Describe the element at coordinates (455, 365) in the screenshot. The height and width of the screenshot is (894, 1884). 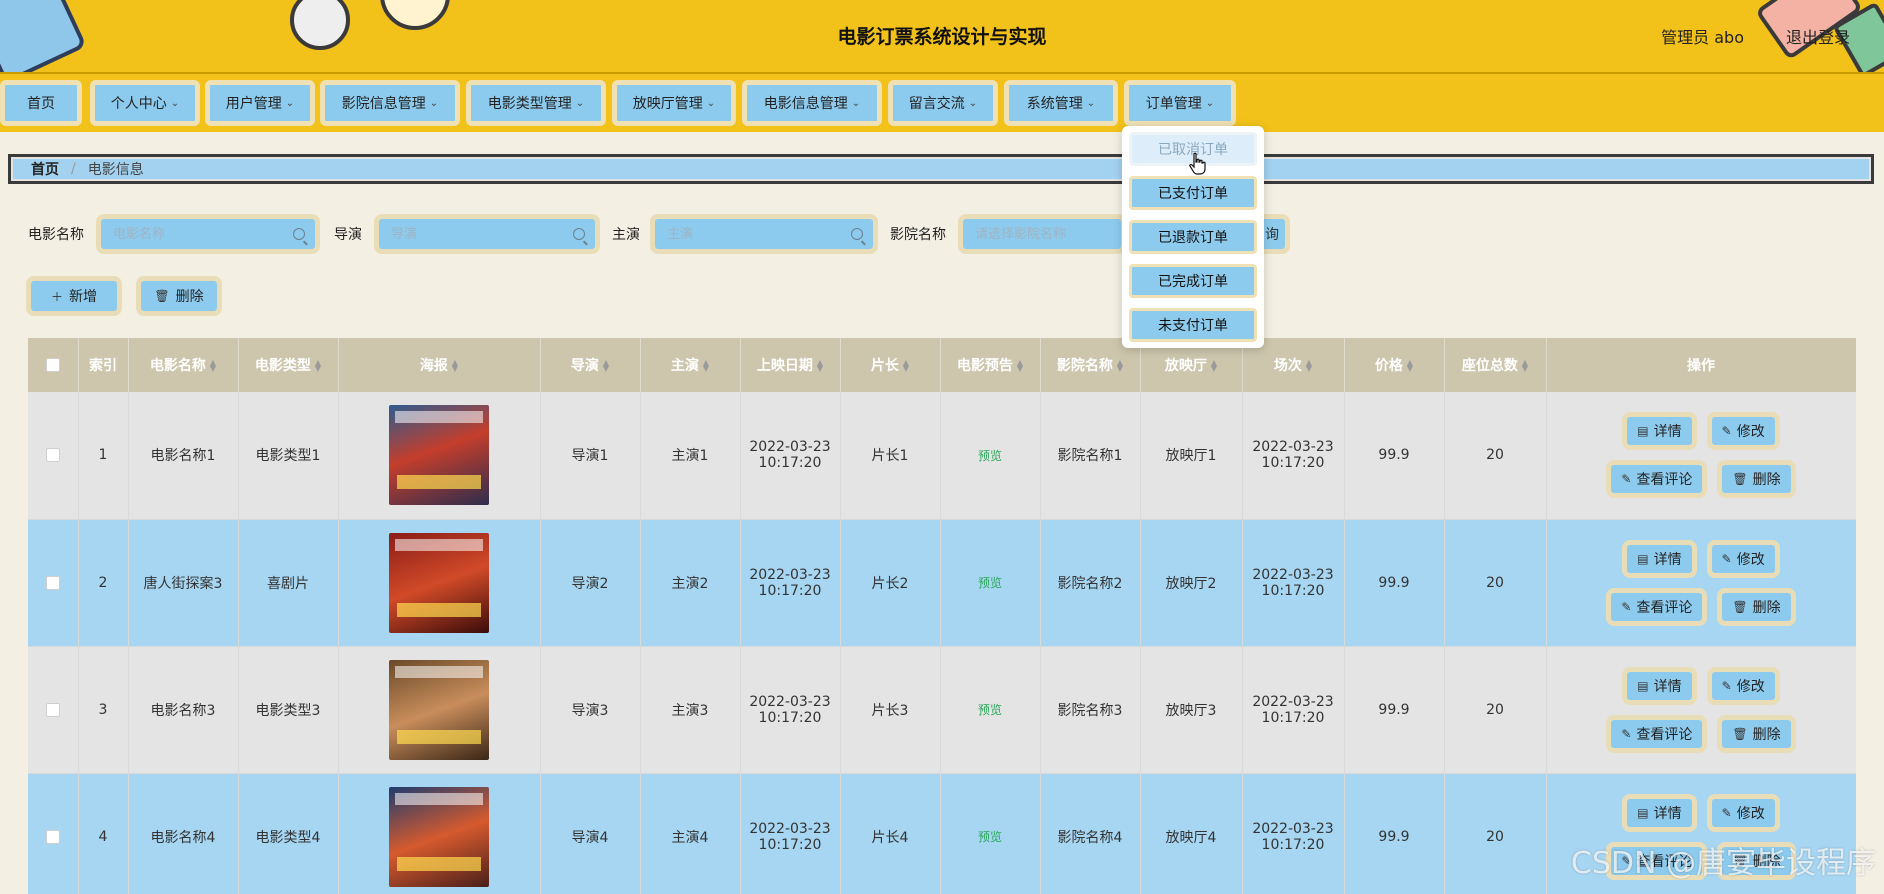
I see `sort-icon: ▲ ▼` at that location.